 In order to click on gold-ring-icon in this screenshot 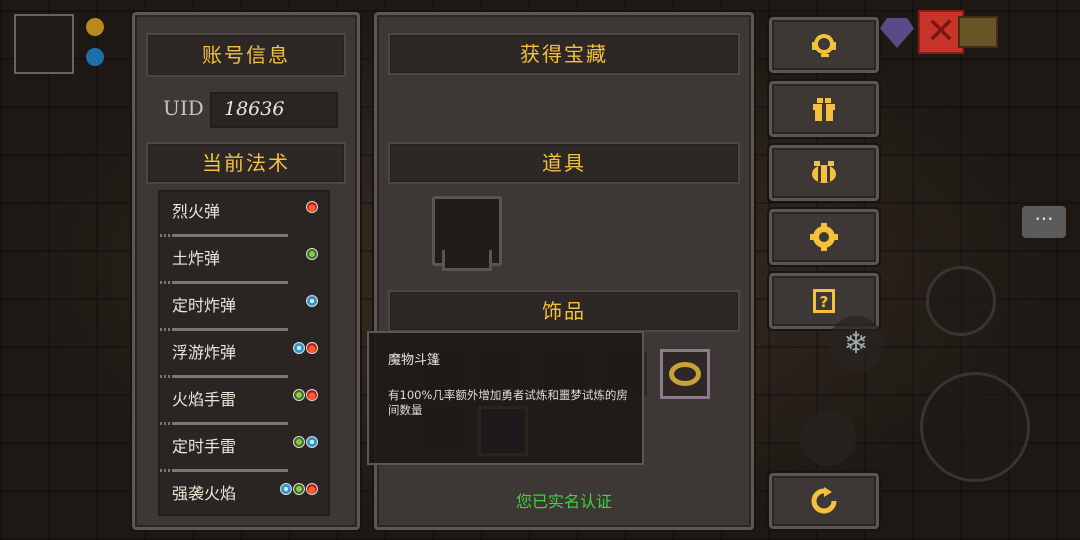, I will do `click(685, 374)`.